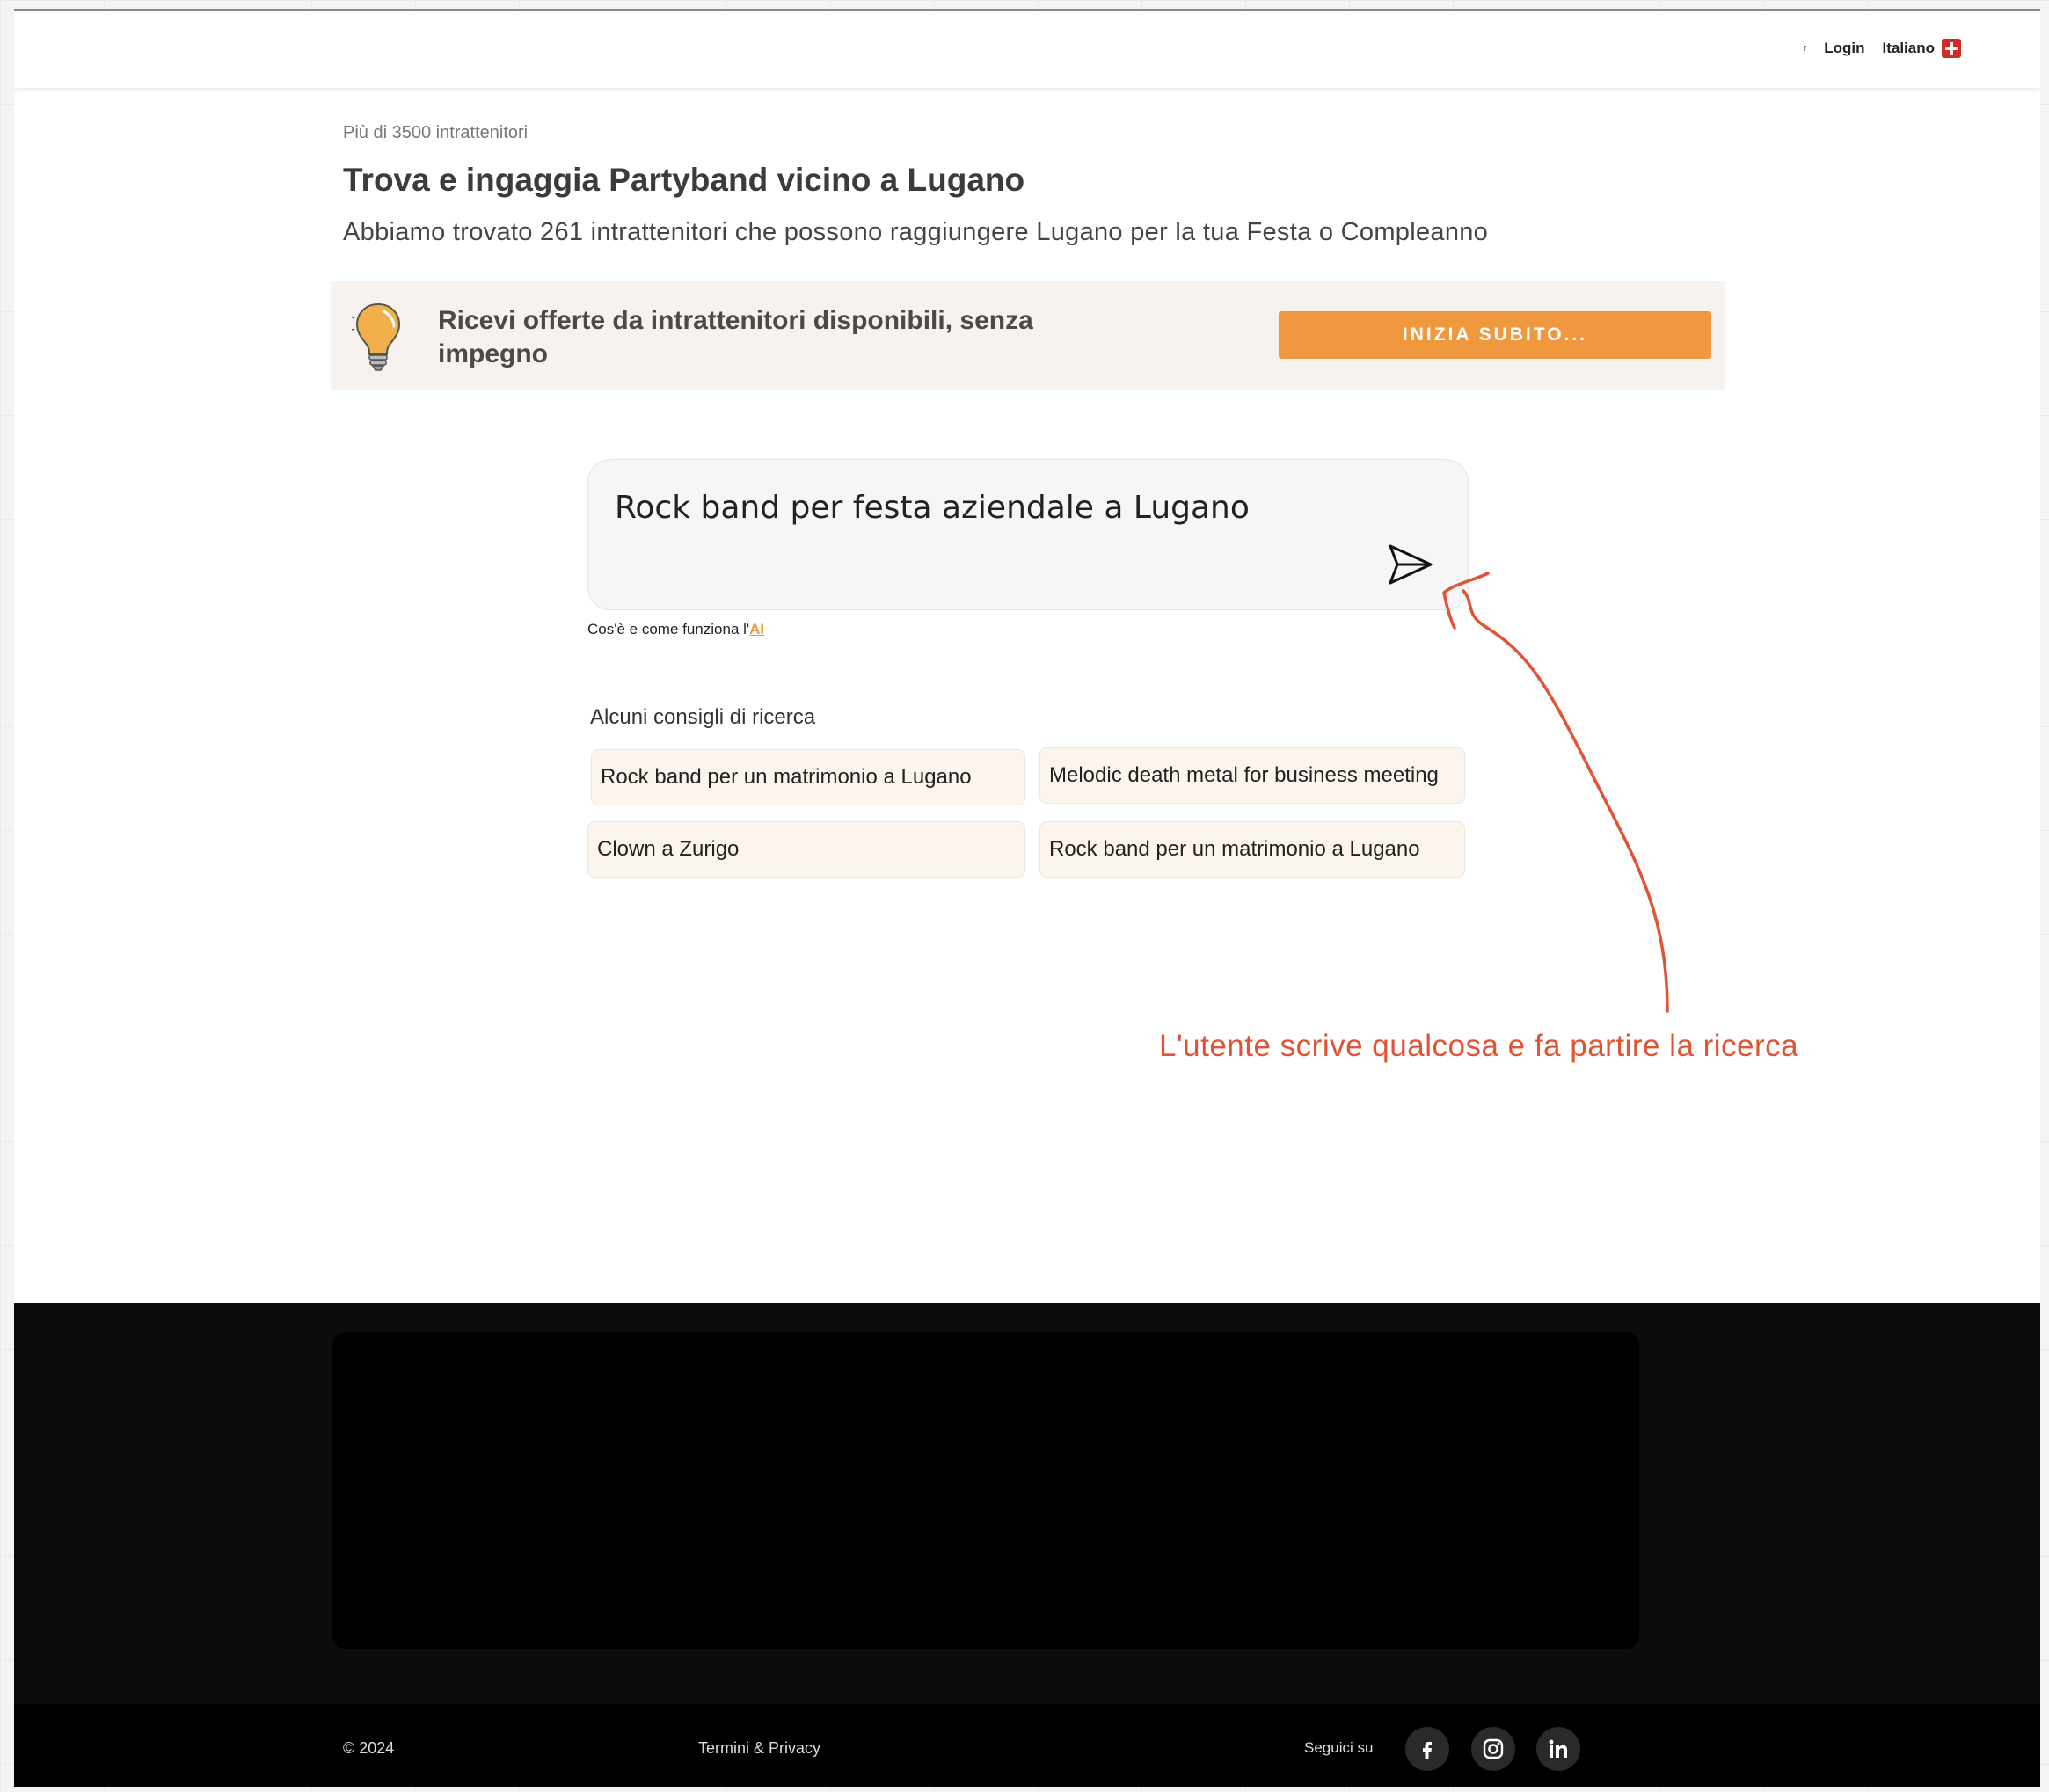 Image resolution: width=2049 pixels, height=1792 pixels. Describe the element at coordinates (703, 717) in the screenshot. I see `search-tips-title: Alcuni consigli di ricerca` at that location.